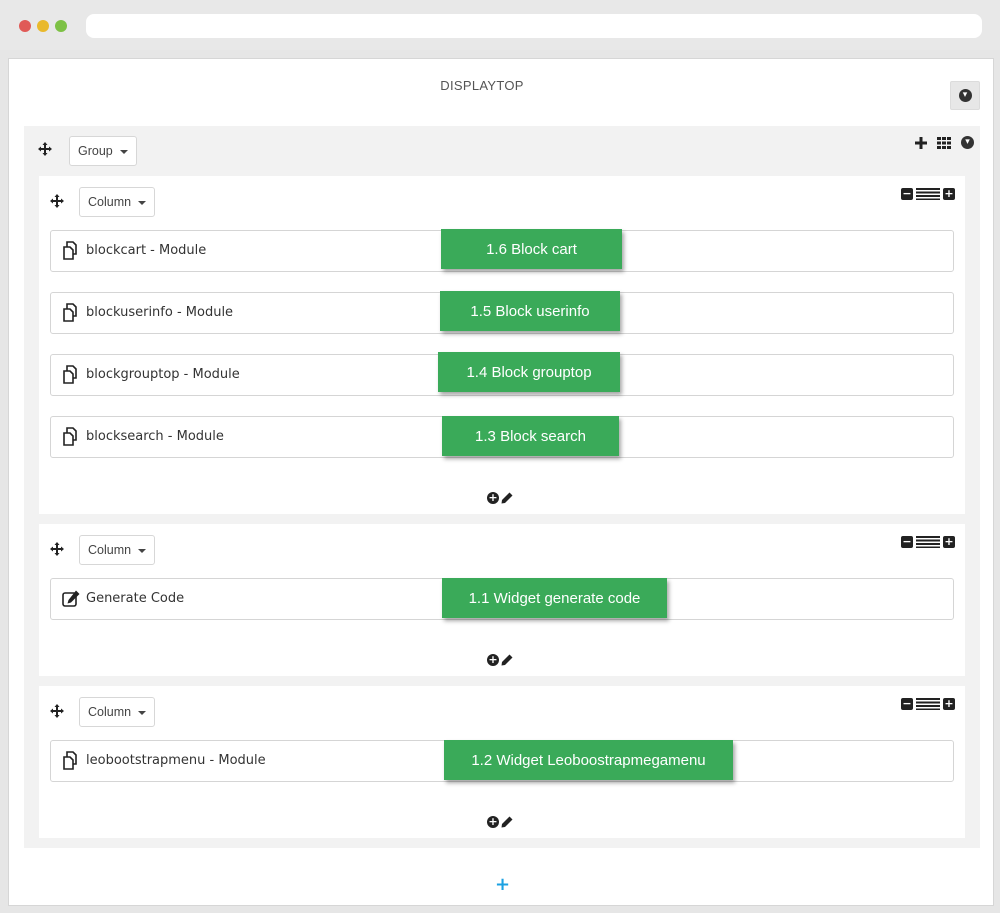  I want to click on close-window-dot, so click(25, 26).